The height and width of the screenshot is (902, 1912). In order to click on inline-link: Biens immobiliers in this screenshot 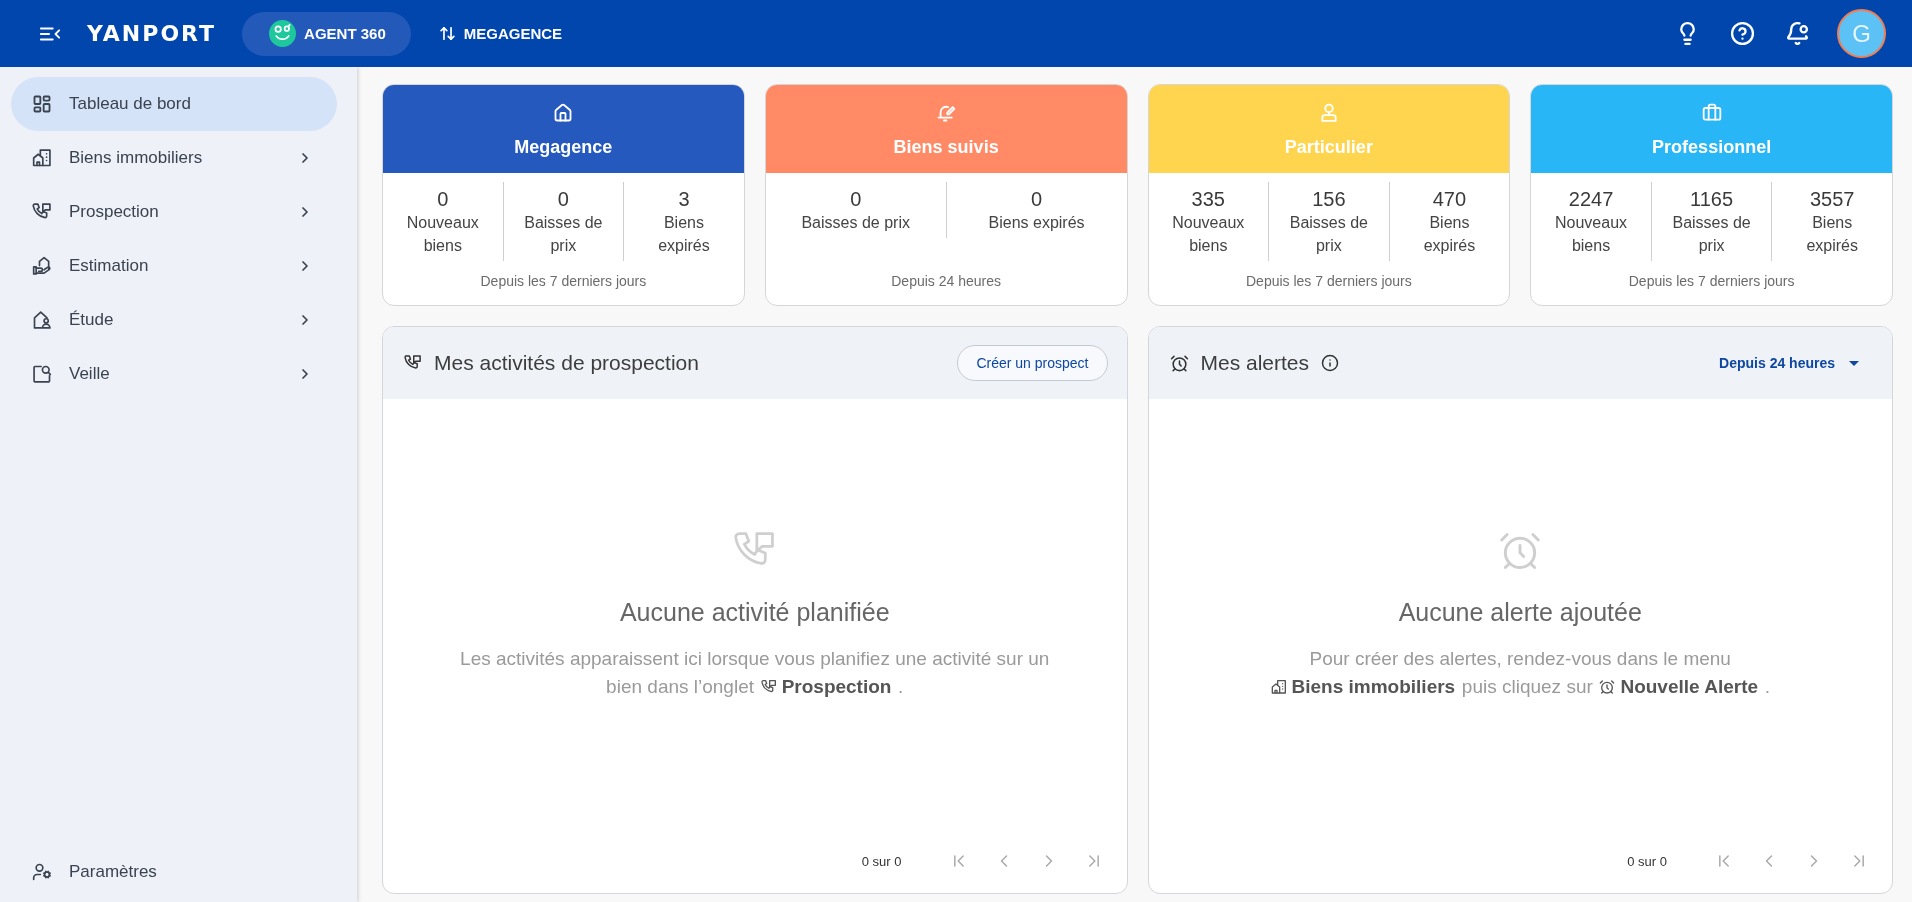, I will do `click(1363, 686)`.